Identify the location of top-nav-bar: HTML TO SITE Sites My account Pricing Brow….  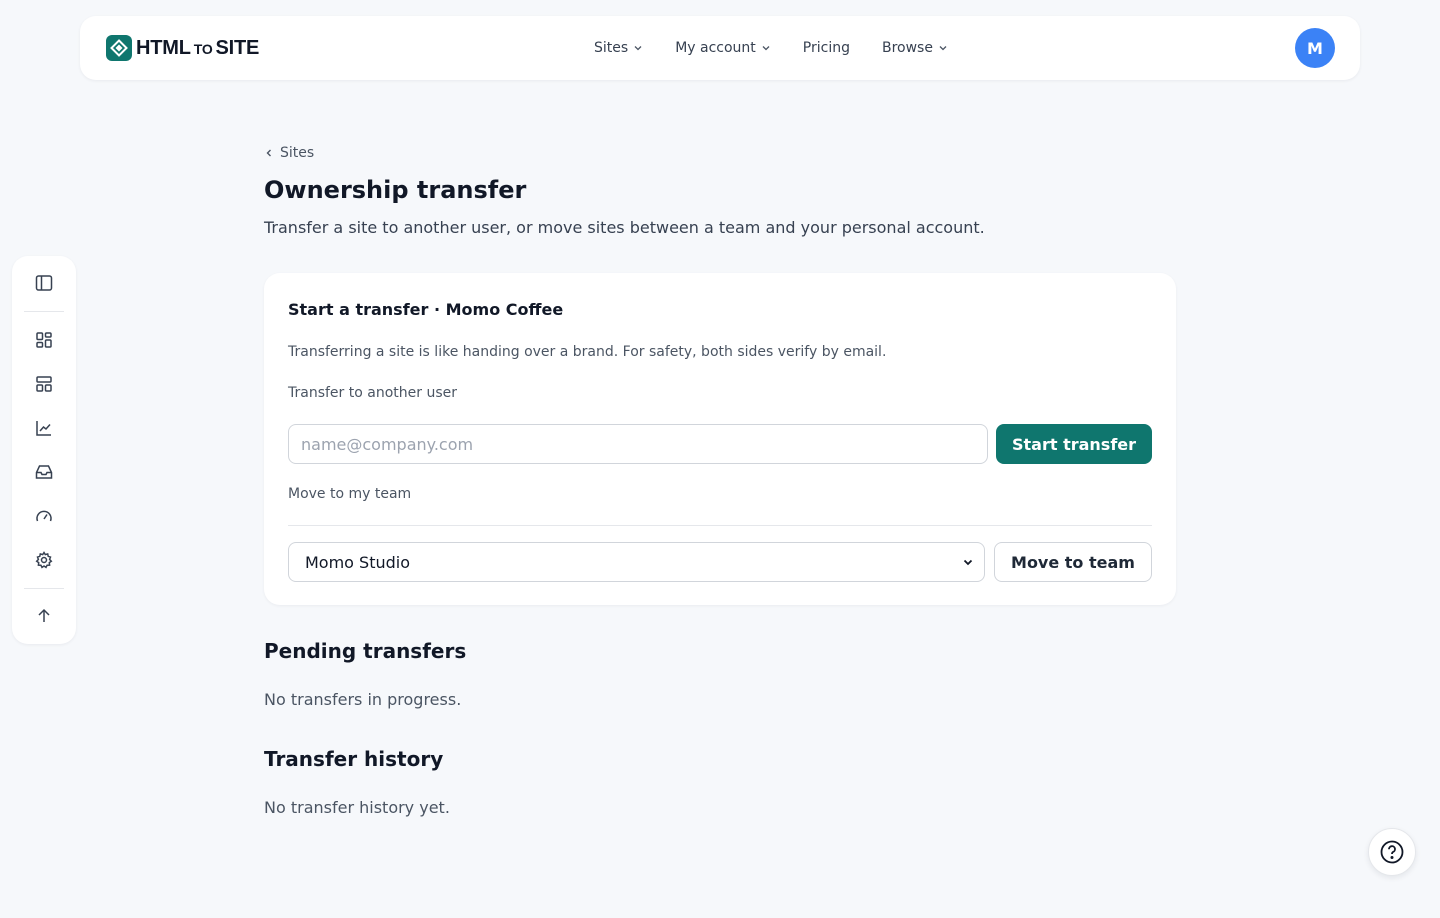
(720, 48).